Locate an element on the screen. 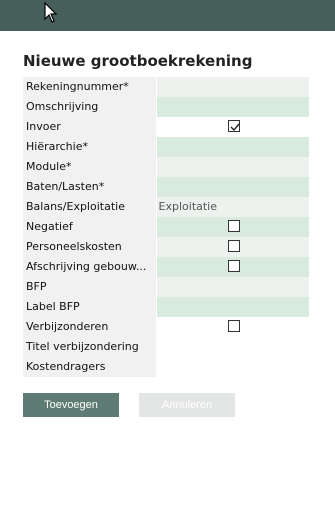 The image size is (335, 510). afschrijving-checkbox is located at coordinates (233, 266).